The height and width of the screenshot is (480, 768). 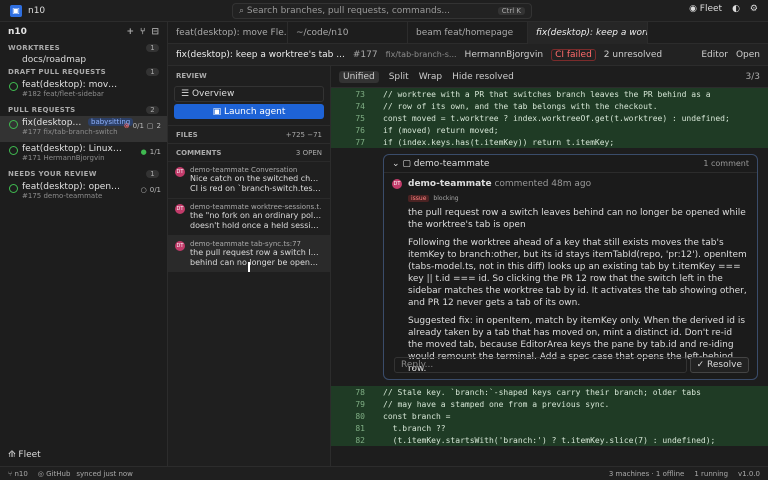 I want to click on status-machines: 3 machines · 1 offline, so click(x=647, y=474).